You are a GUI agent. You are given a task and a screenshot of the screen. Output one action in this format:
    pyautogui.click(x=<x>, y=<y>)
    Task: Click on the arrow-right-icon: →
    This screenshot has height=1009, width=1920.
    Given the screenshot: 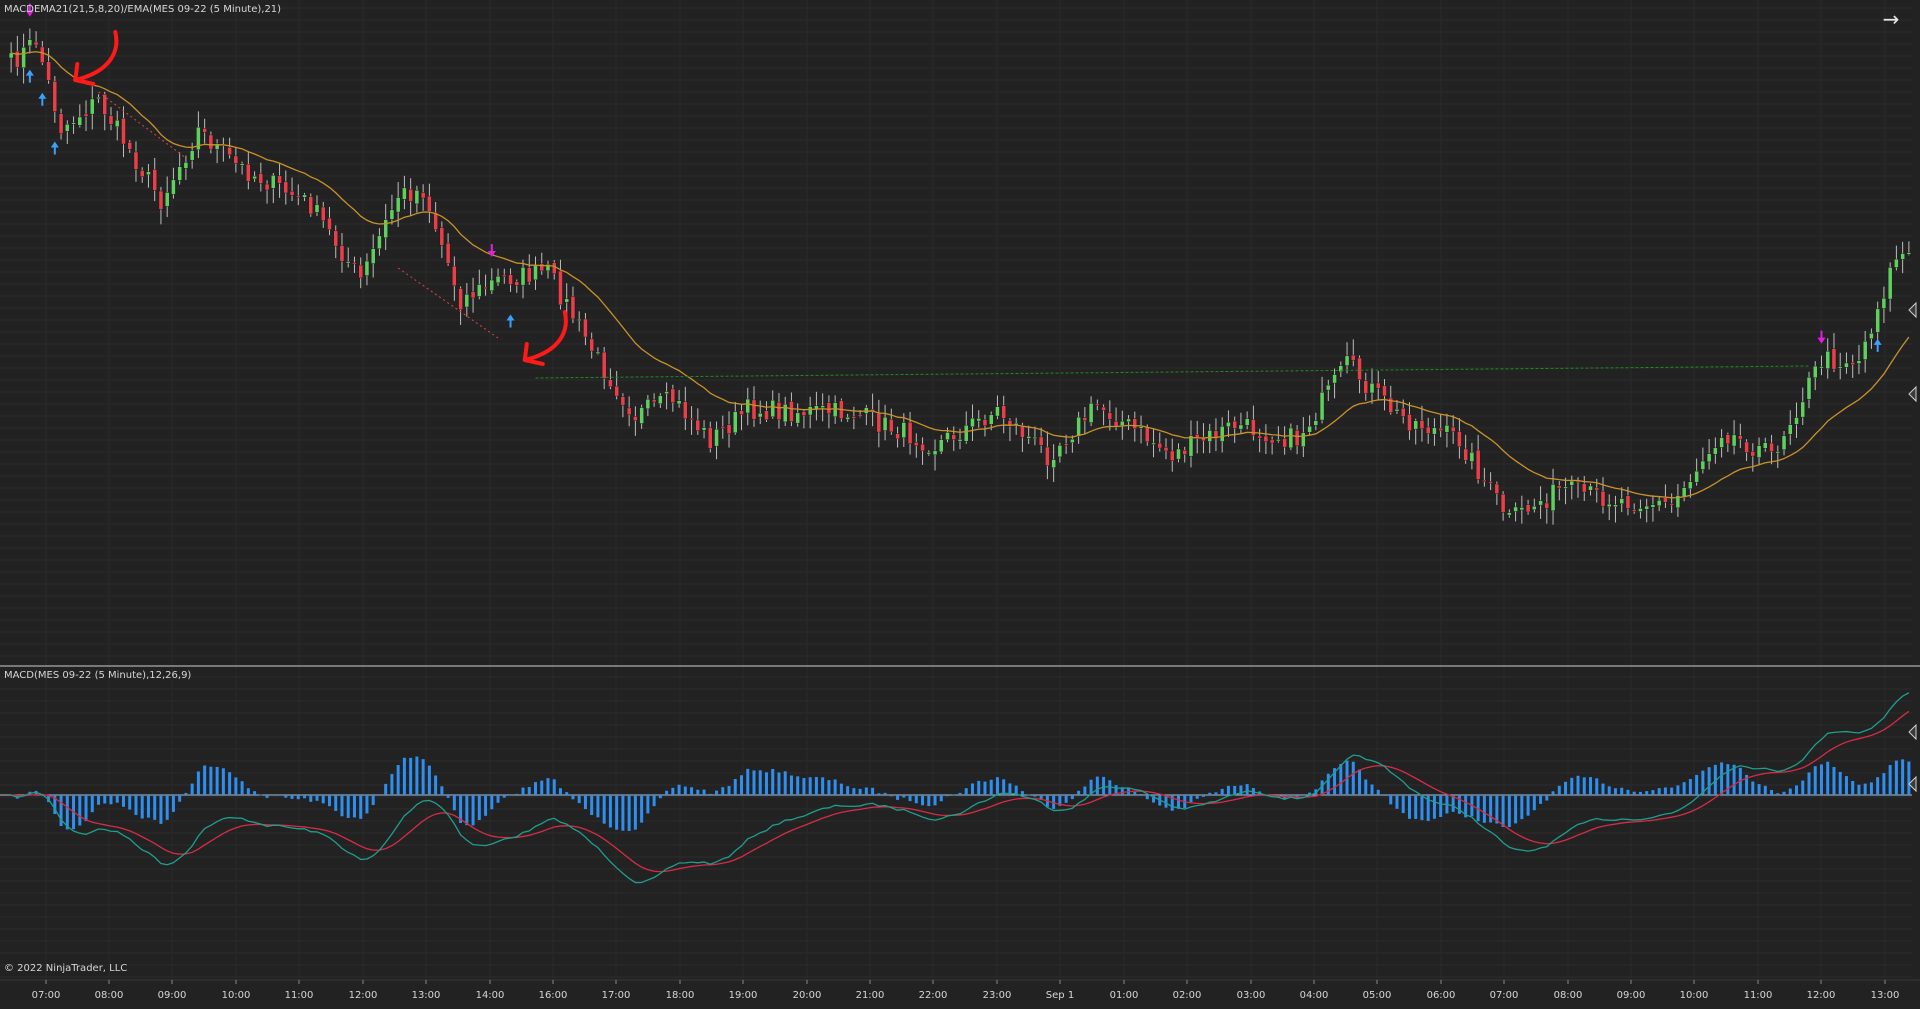 What is the action you would take?
    pyautogui.click(x=1891, y=19)
    